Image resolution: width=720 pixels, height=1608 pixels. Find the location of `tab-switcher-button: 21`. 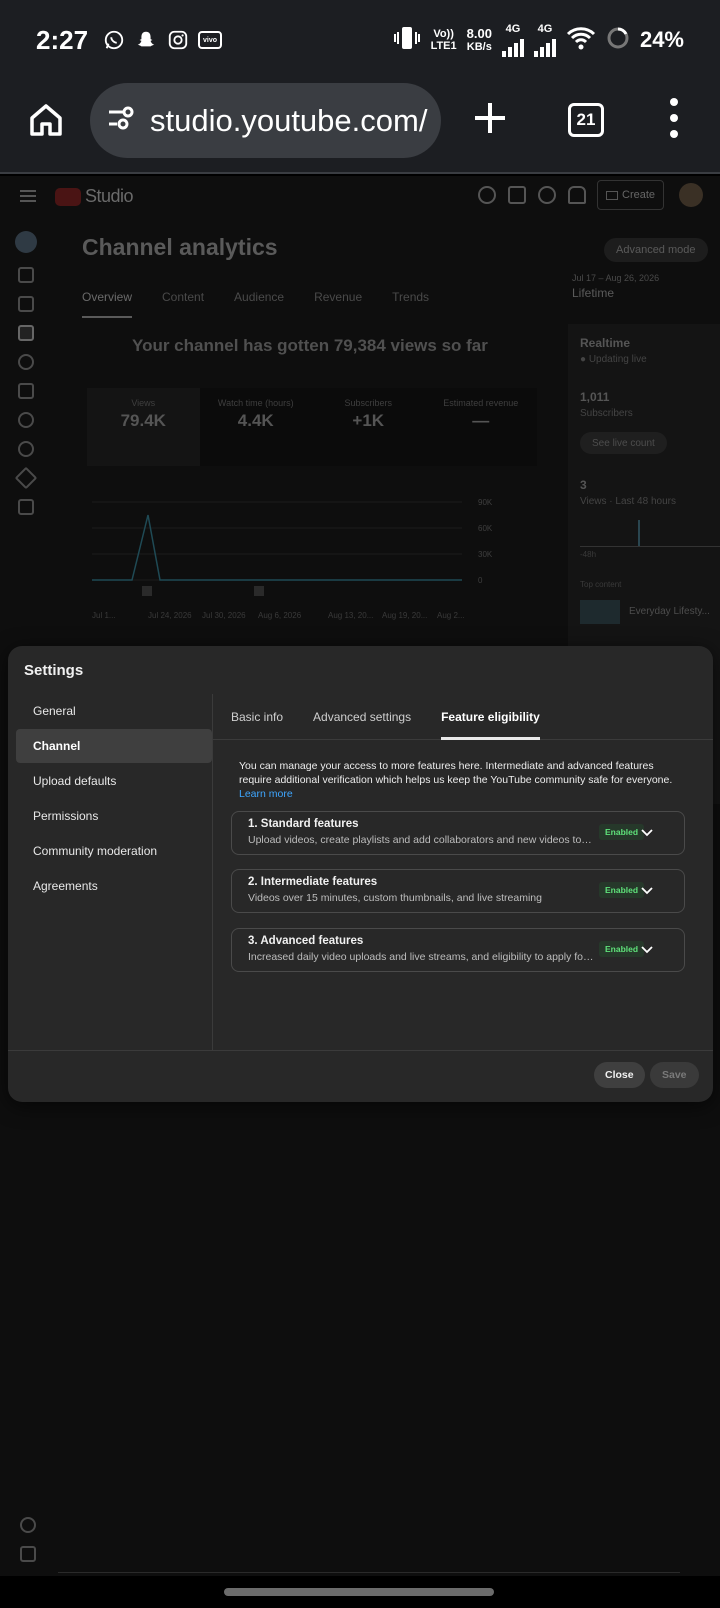

tab-switcher-button: 21 is located at coordinates (586, 120).